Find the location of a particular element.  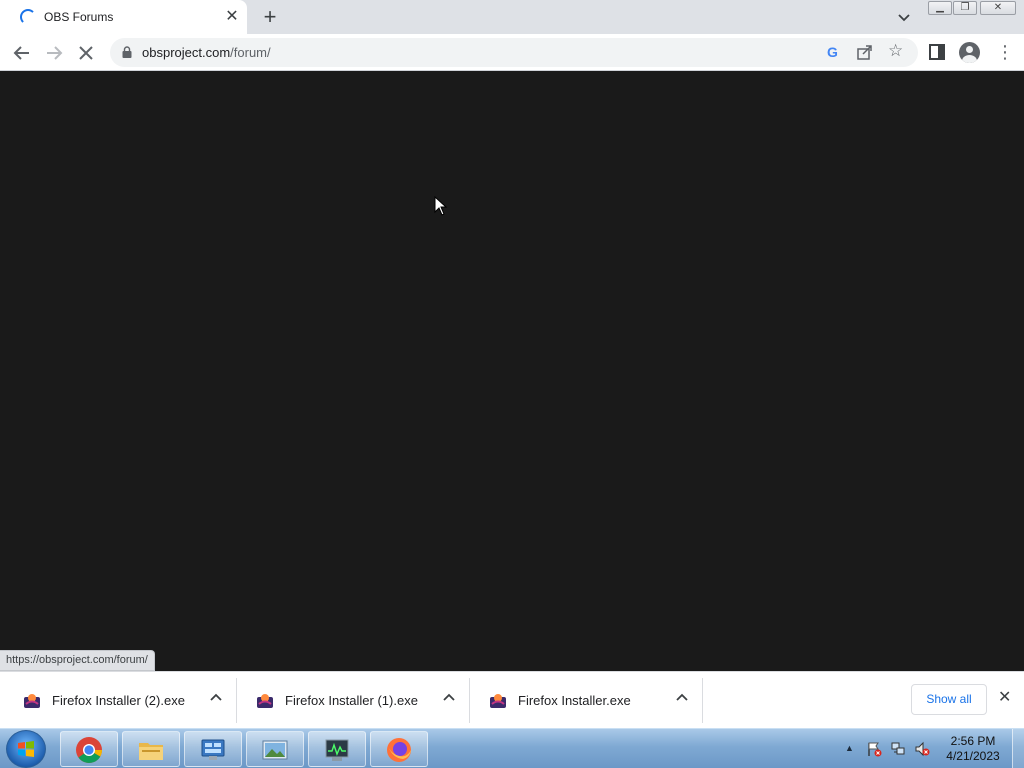

window-minimize-button: ▁ is located at coordinates (940, 8).